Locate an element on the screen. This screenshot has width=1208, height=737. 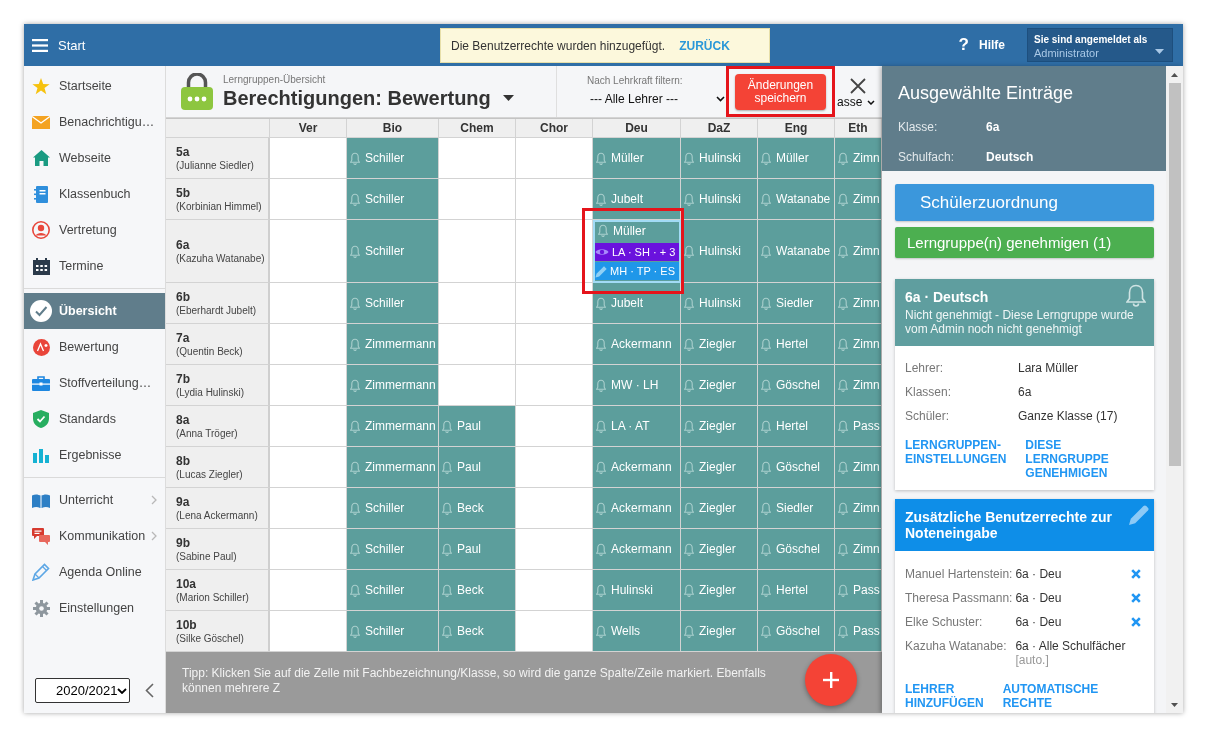
sidebar-item: Vertretung is located at coordinates (94, 230).